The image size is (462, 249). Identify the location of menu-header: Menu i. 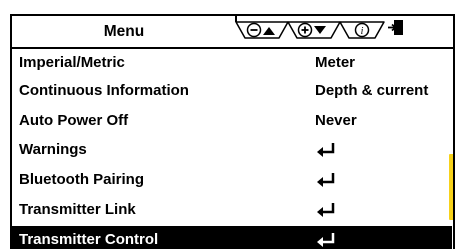
(232, 32).